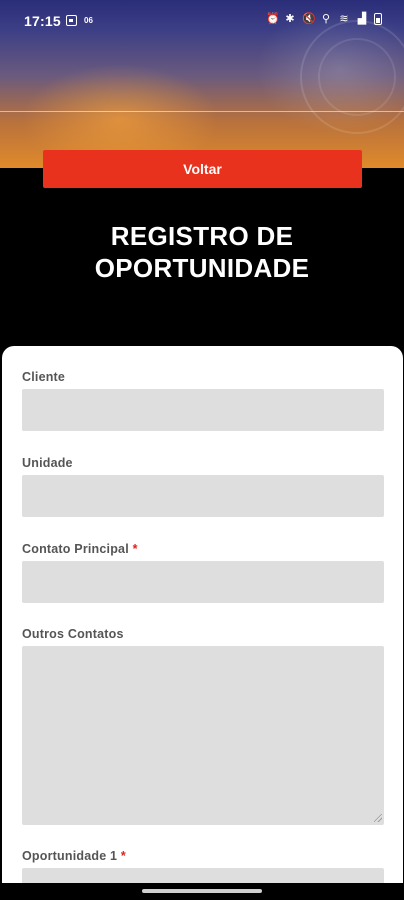 This screenshot has width=404, height=900. What do you see at coordinates (202, 111) in the screenshot?
I see `banner-divider` at bounding box center [202, 111].